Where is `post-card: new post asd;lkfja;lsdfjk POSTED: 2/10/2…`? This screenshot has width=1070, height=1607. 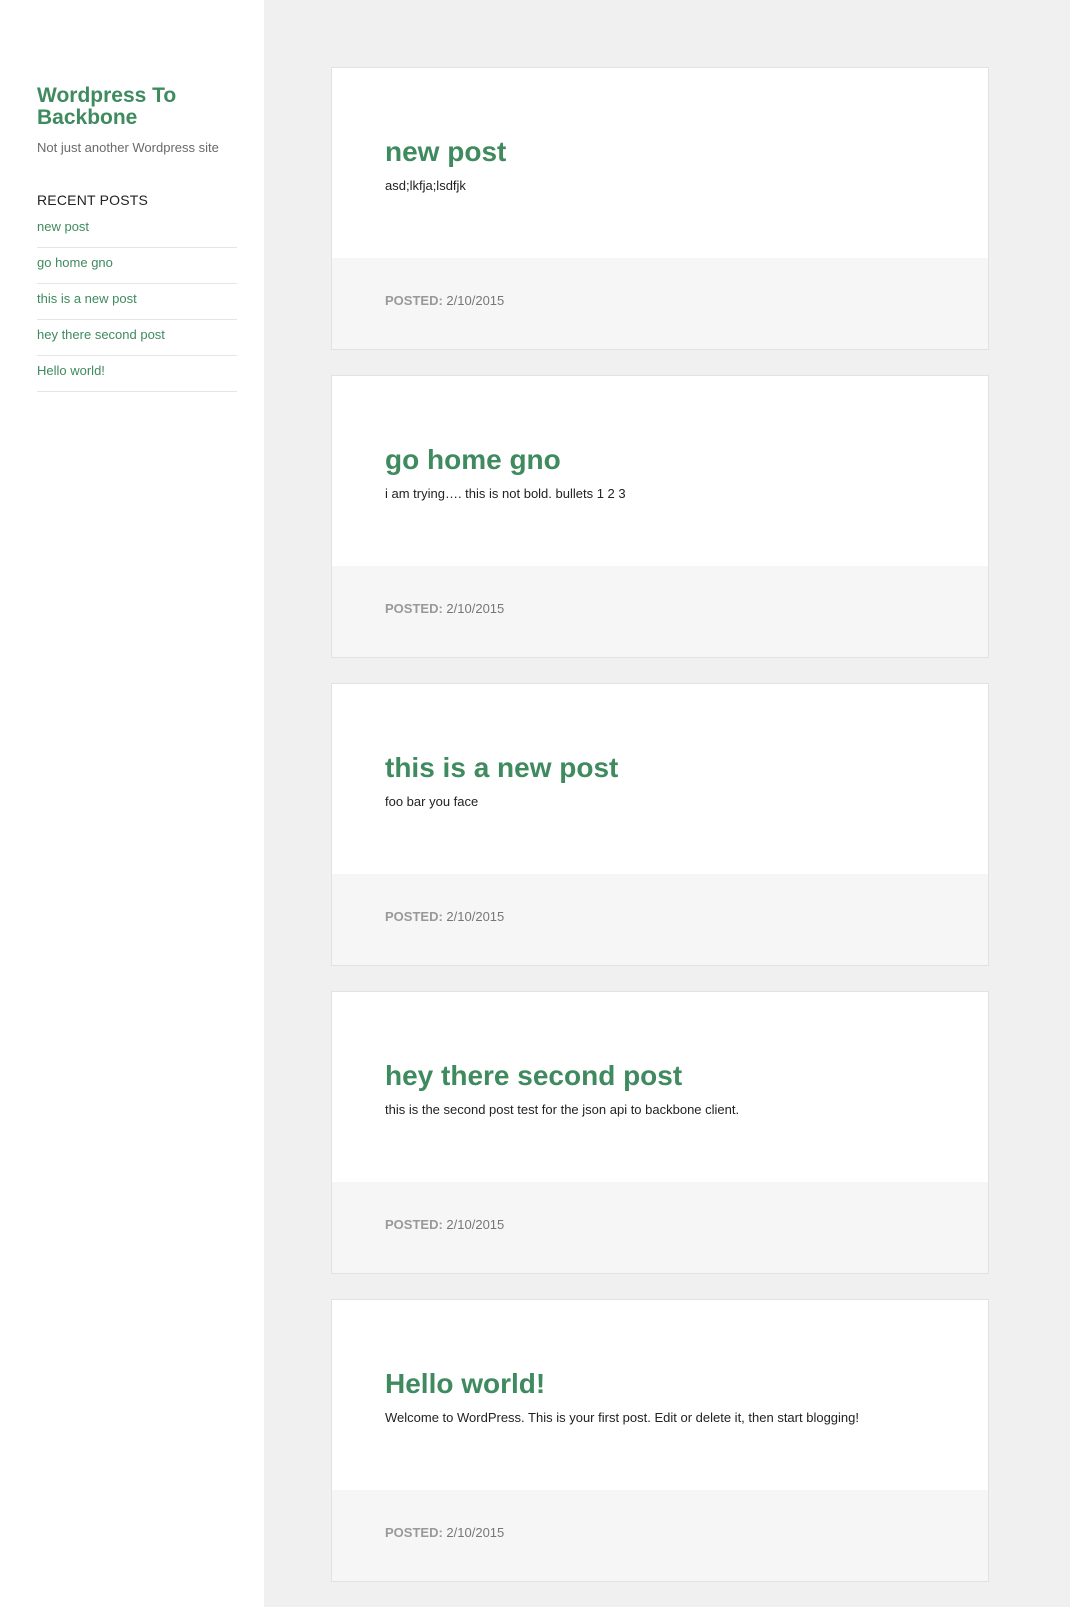 post-card: new post asd;lkfja;lsdfjk POSTED: 2/10/2… is located at coordinates (660, 208).